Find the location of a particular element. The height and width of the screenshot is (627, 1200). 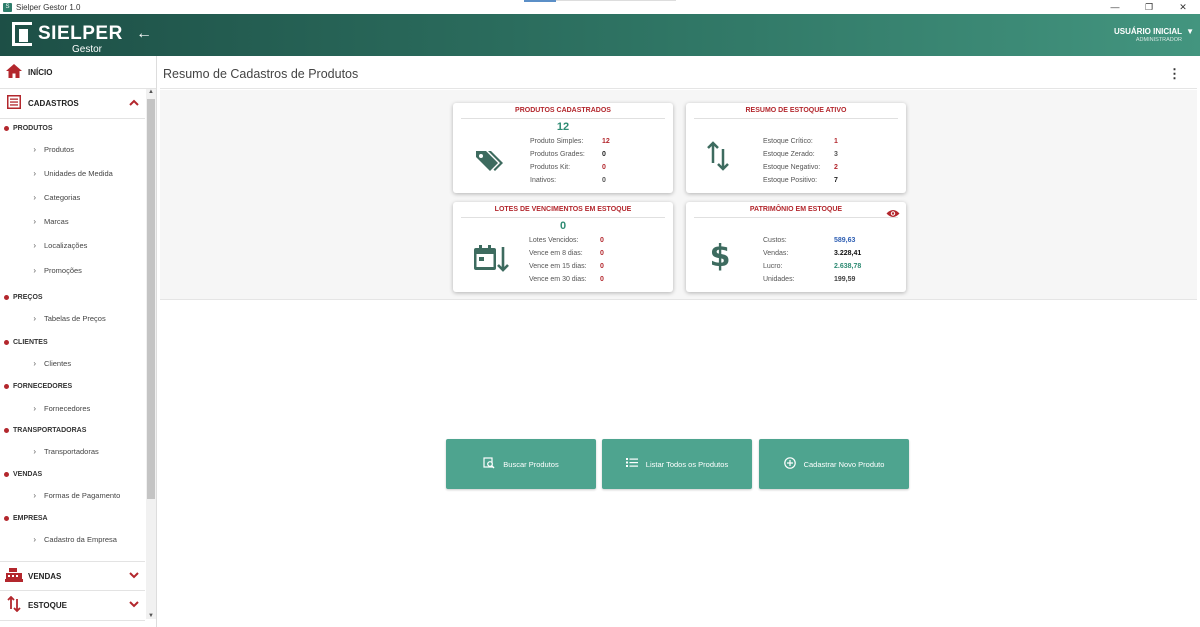

stat-label: Lotes Vencidos: is located at coordinates (554, 240).